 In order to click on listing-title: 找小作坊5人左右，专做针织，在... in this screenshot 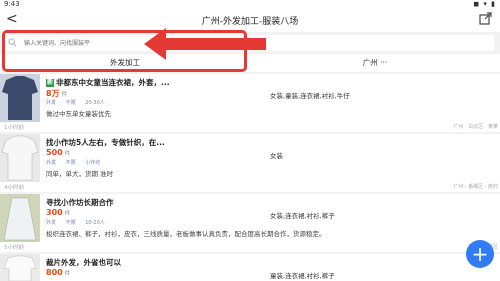, I will do `click(105, 142)`.